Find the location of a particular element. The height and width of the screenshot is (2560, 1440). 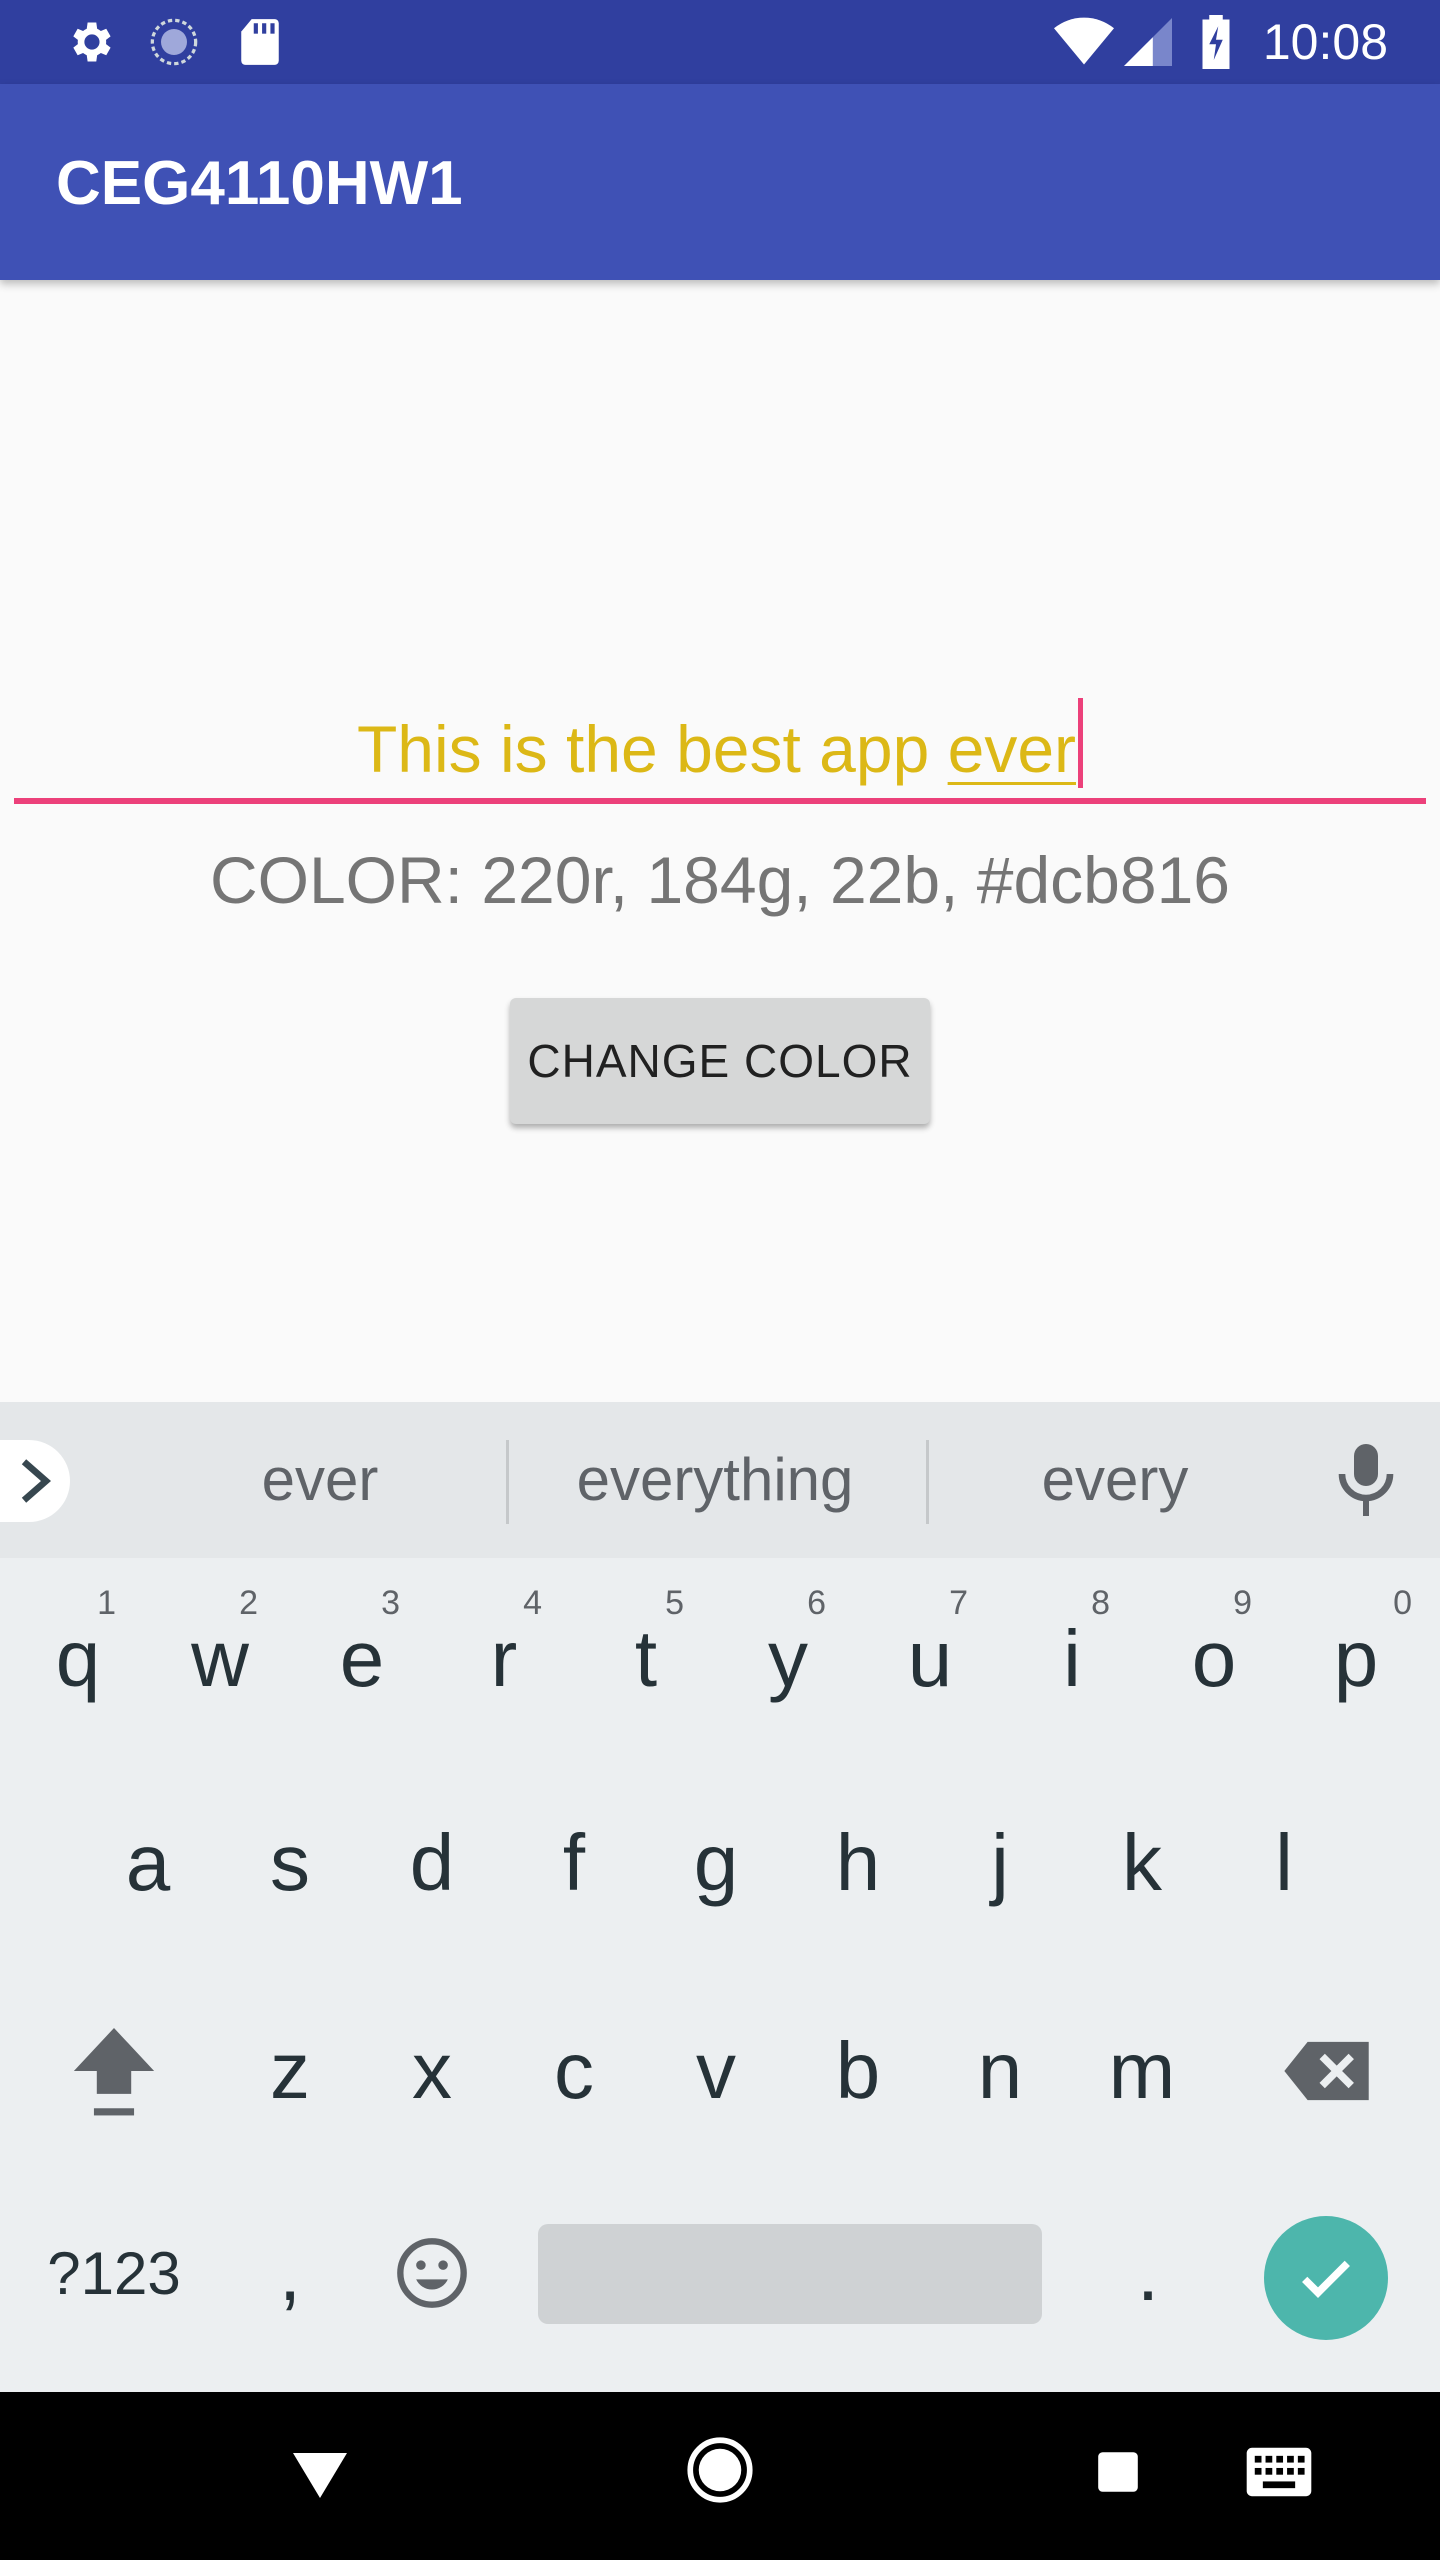

navigation-bar is located at coordinates (720, 2476).